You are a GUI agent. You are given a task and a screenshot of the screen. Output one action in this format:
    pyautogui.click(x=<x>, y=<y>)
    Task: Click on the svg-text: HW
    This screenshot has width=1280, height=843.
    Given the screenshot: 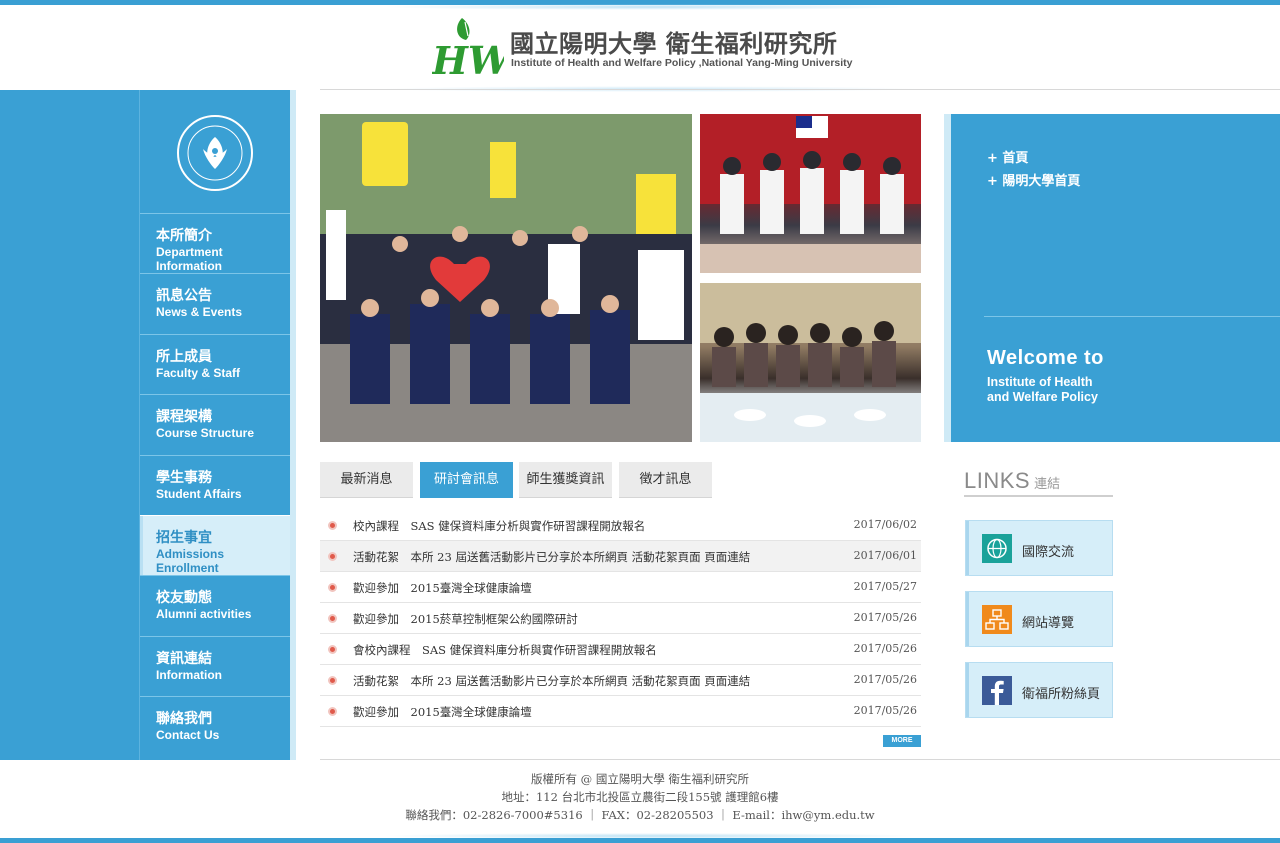 What is the action you would take?
    pyautogui.click(x=468, y=58)
    